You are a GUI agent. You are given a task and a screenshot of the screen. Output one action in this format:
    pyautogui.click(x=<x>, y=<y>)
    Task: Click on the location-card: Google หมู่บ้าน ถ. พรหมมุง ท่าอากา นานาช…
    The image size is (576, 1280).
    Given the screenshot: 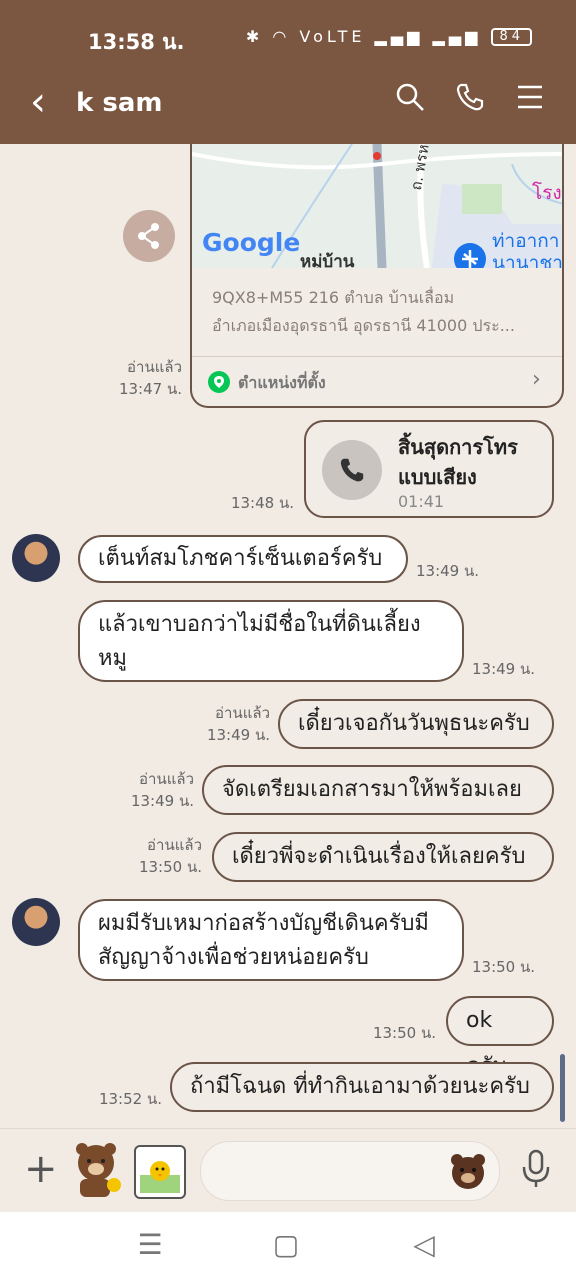 What is the action you would take?
    pyautogui.click(x=377, y=276)
    